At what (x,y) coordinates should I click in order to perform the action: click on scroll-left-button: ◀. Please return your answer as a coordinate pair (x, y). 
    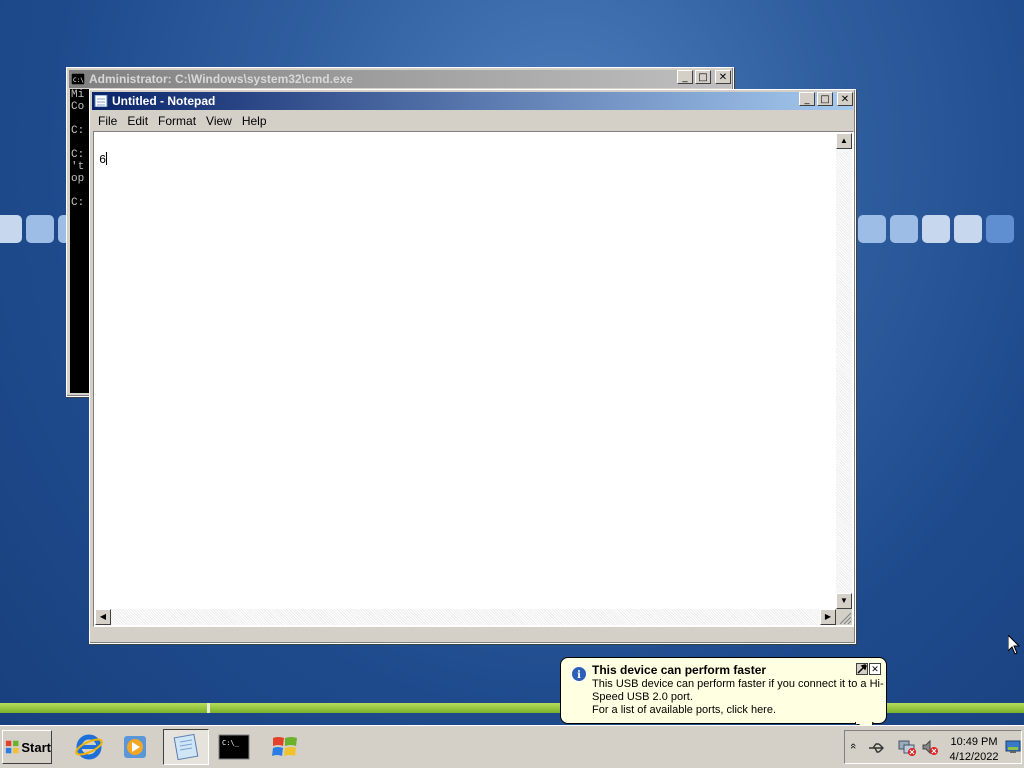
    Looking at the image, I should click on (103, 617).